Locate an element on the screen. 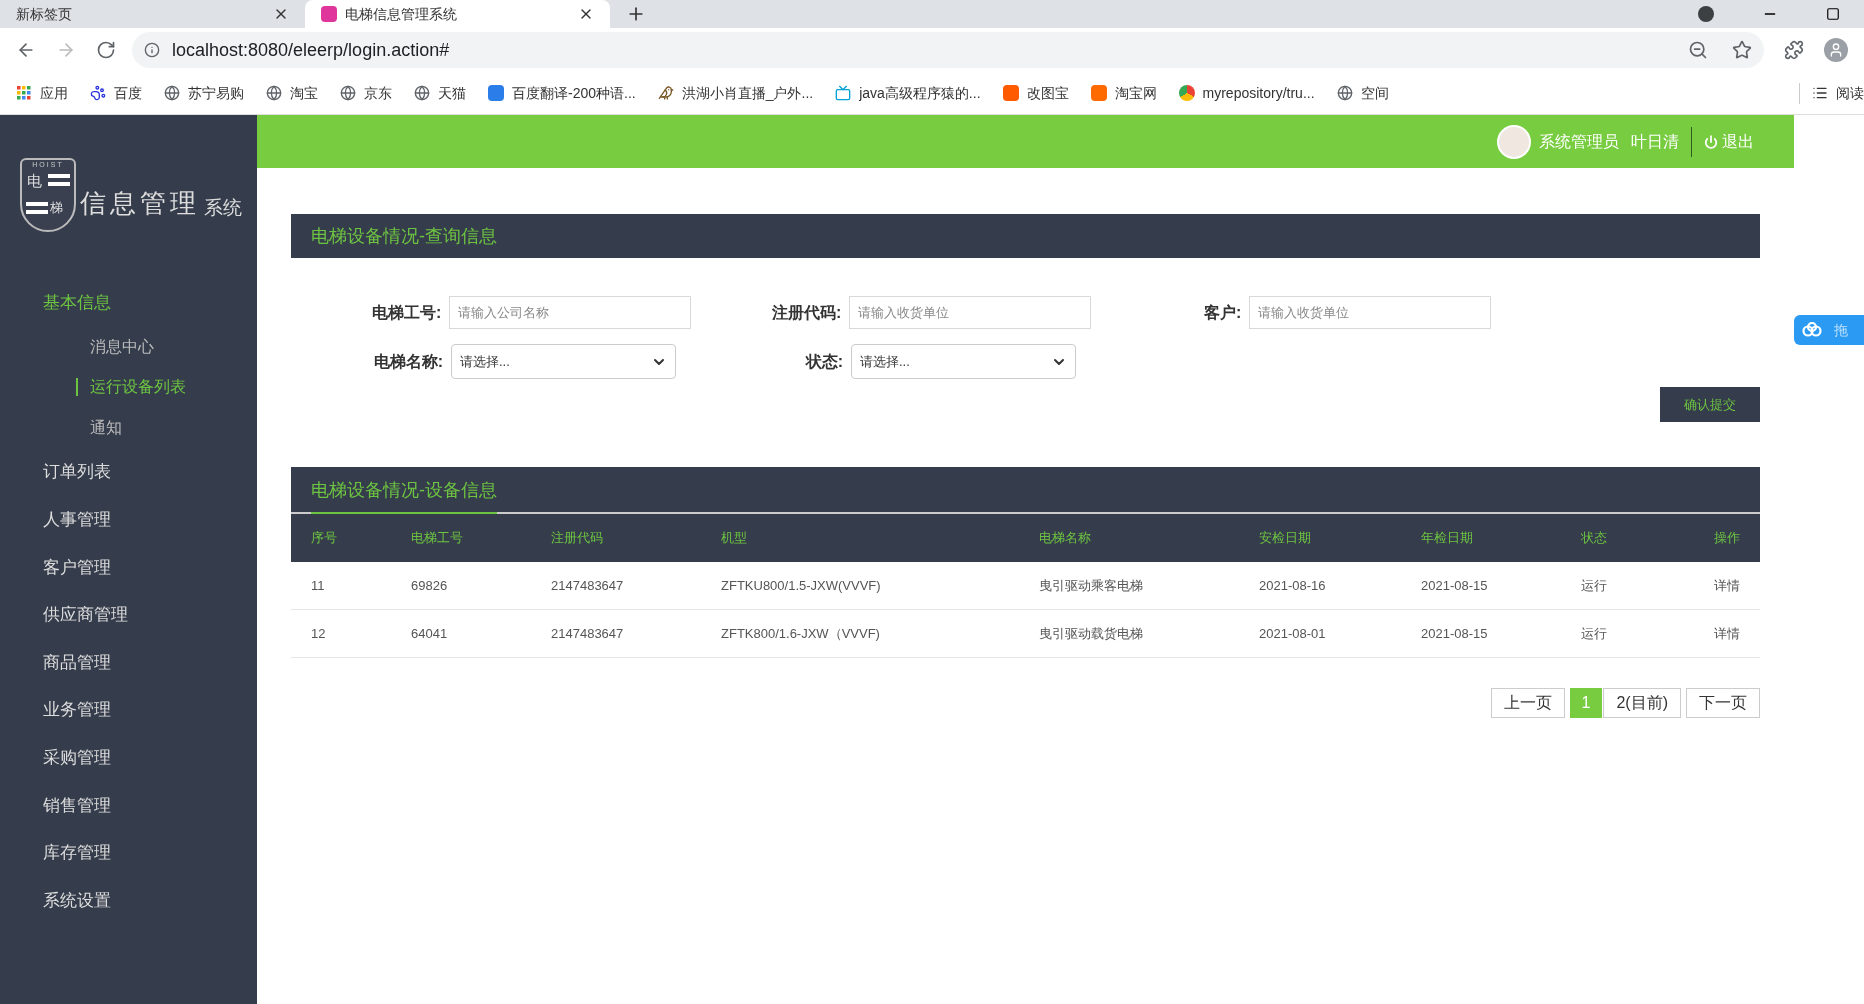  logo-text: 系统 is located at coordinates (223, 207).